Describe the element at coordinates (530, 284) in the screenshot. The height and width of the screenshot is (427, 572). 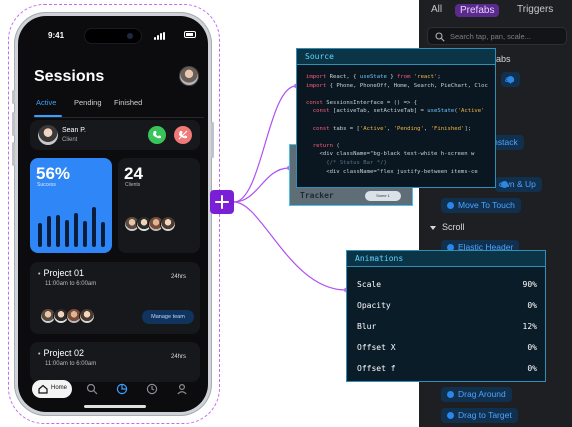
I see `animation-value: 90%` at that location.